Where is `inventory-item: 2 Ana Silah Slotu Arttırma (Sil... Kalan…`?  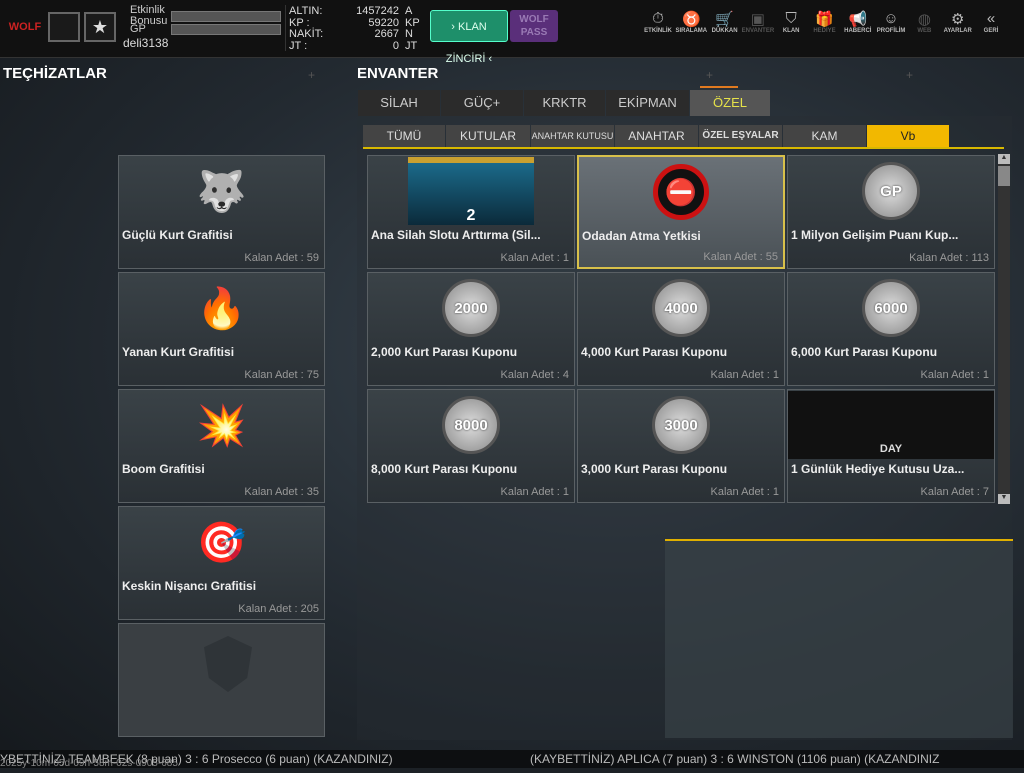
inventory-item: 2 Ana Silah Slotu Arttırma (Sil... Kalan… is located at coordinates (471, 212).